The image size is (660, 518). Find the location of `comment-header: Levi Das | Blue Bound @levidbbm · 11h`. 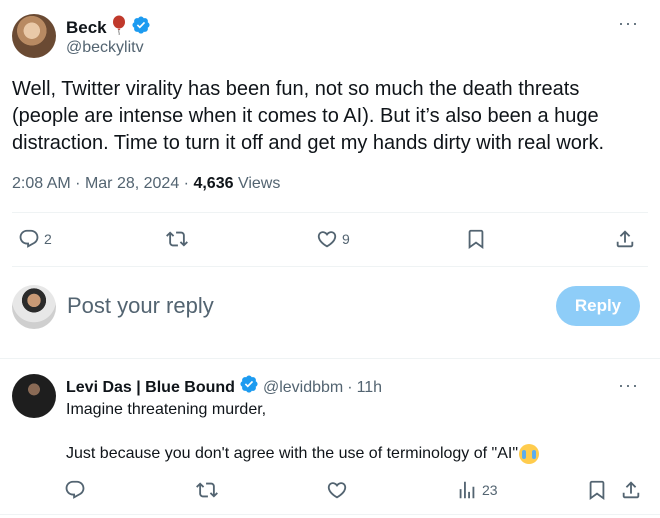

comment-header: Levi Das | Blue Bound @levidbbm · 11h is located at coordinates (224, 387).